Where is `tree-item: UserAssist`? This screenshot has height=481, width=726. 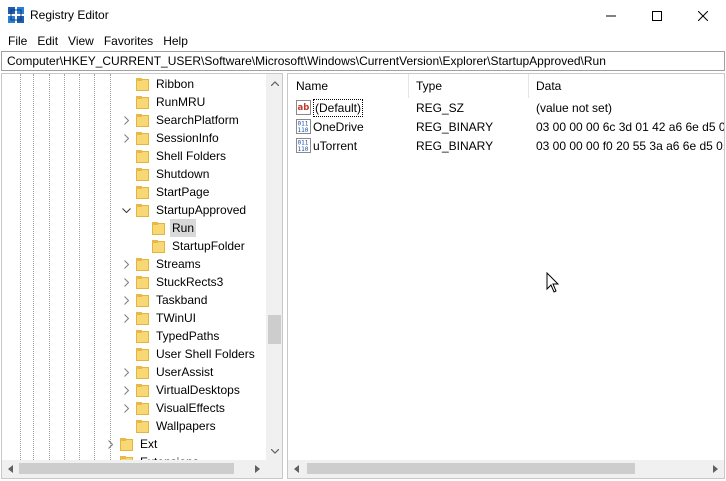
tree-item: UserAssist is located at coordinates (168, 372).